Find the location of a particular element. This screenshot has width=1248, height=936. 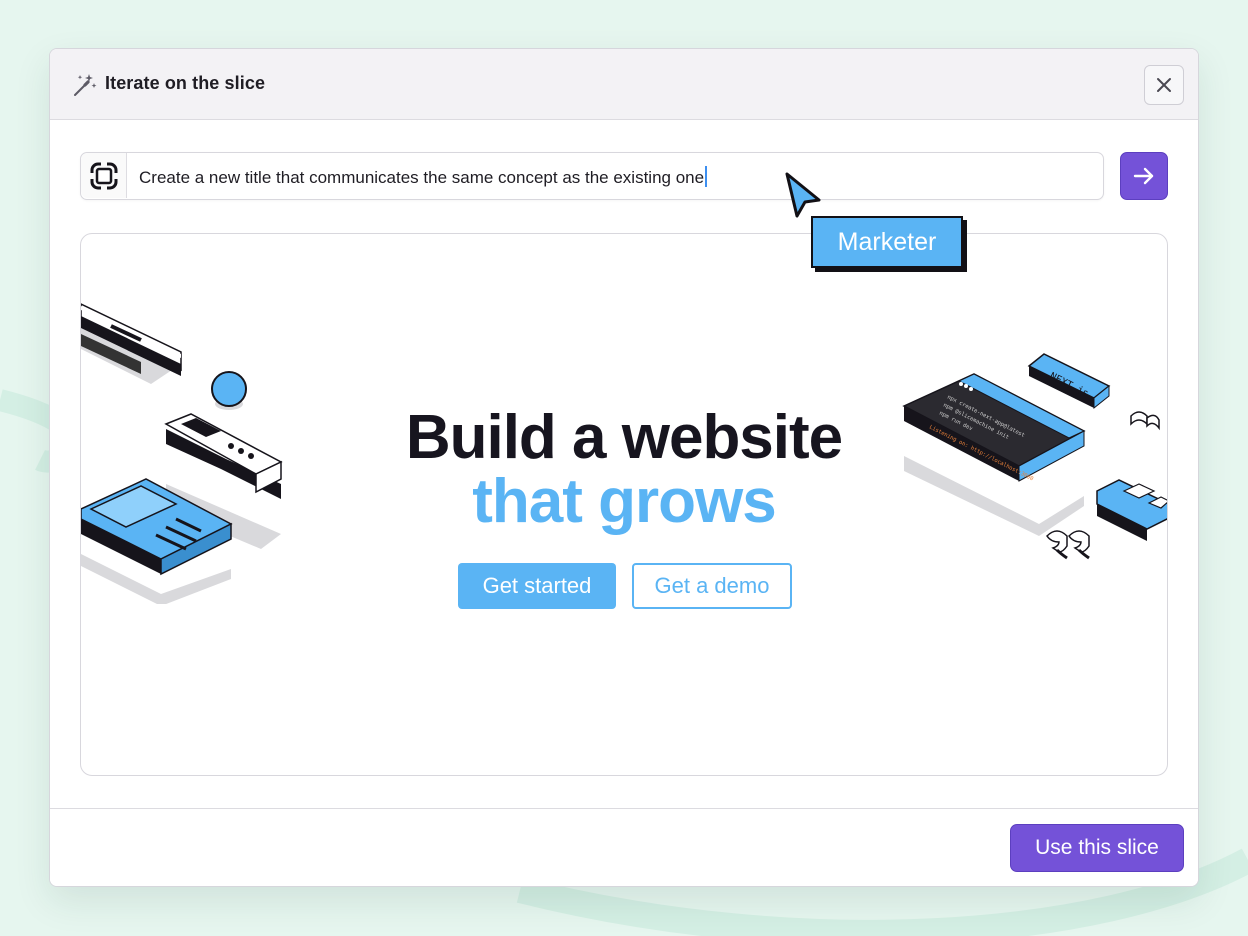

modal-title: Iterate on the slice is located at coordinates (185, 83).